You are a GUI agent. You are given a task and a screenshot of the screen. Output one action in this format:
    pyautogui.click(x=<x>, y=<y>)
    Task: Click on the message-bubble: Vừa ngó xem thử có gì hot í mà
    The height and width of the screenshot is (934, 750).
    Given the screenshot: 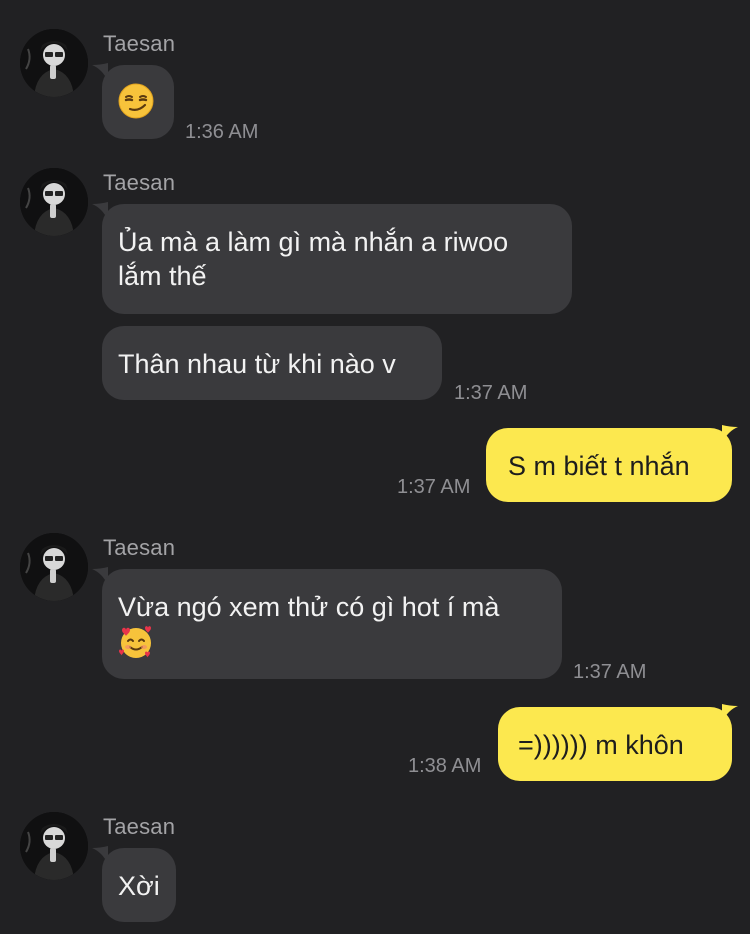 What is the action you would take?
    pyautogui.click(x=332, y=624)
    